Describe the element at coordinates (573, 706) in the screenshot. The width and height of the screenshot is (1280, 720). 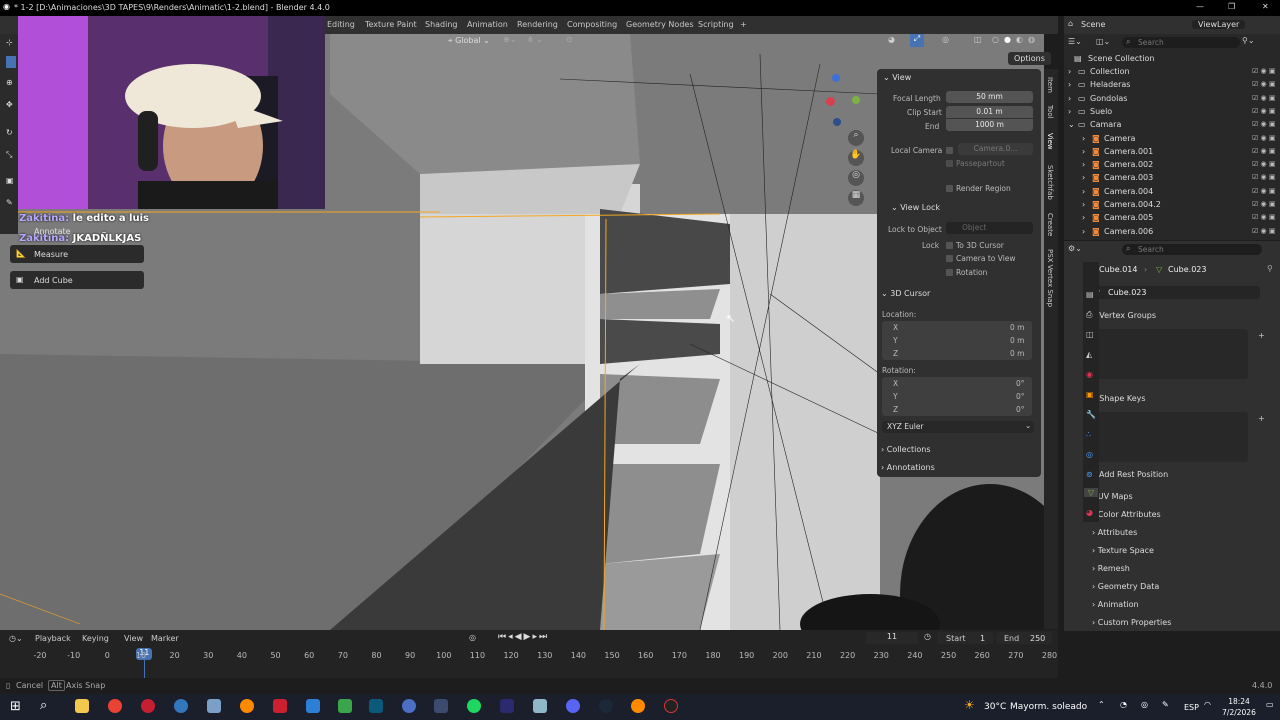
I see `discord-icon` at that location.